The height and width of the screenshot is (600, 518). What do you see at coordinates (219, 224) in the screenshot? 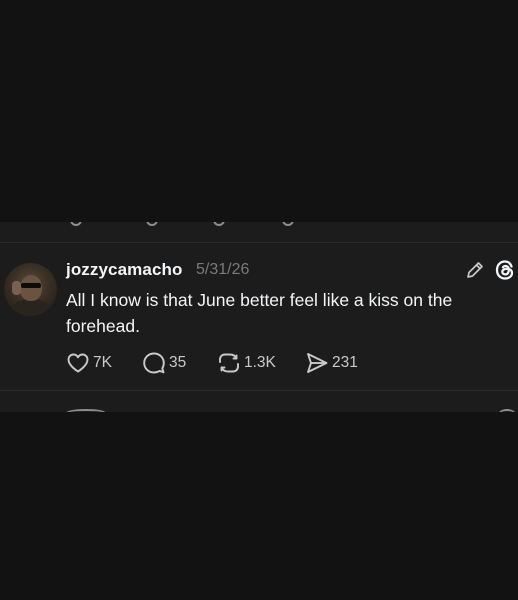
I see `previous-post-repost-icon` at bounding box center [219, 224].